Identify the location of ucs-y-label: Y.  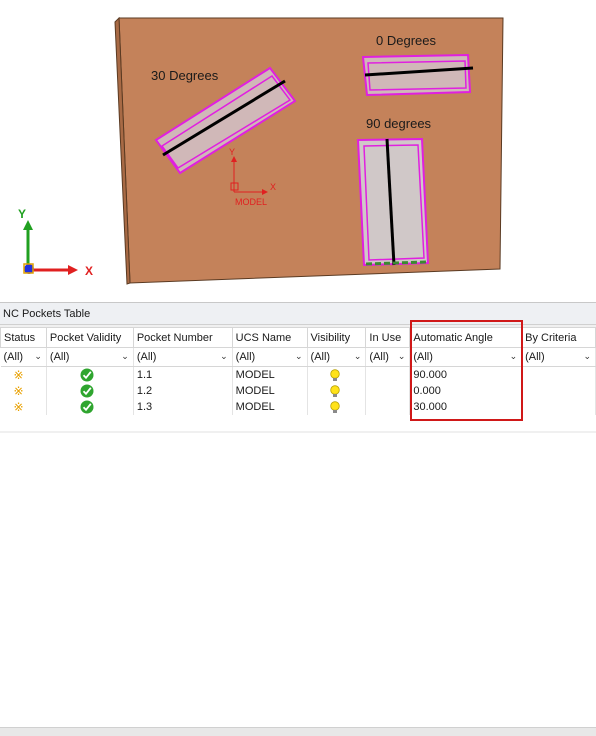
(232, 152).